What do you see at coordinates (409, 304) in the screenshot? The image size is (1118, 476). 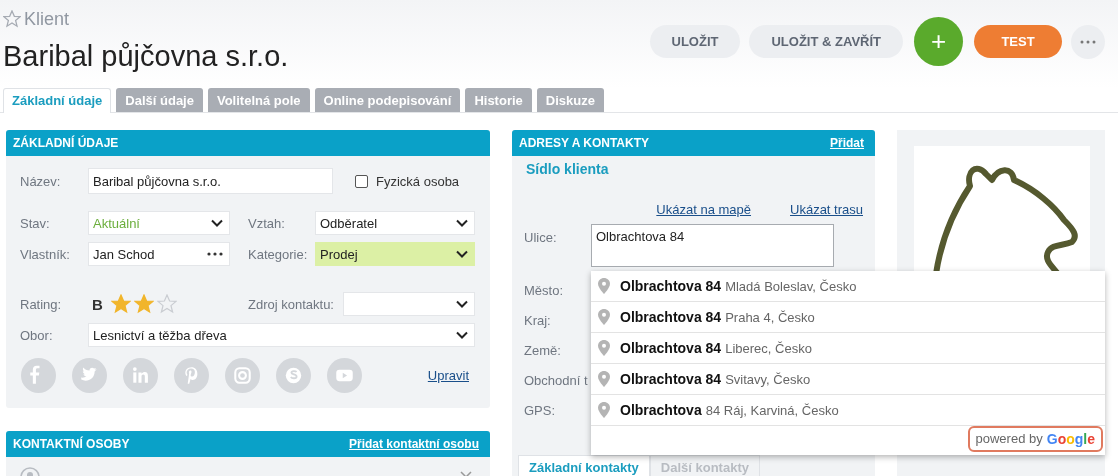 I see `source-select` at bounding box center [409, 304].